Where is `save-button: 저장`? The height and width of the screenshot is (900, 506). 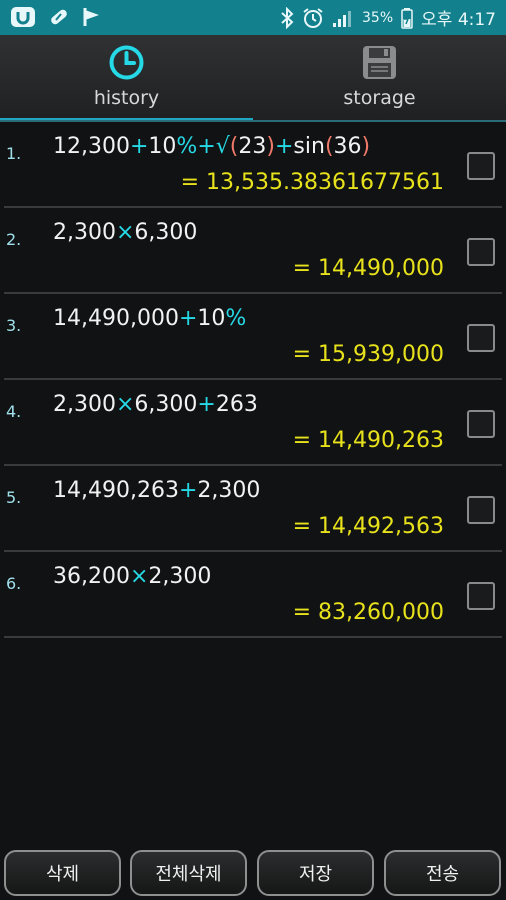 save-button: 저장 is located at coordinates (315, 873).